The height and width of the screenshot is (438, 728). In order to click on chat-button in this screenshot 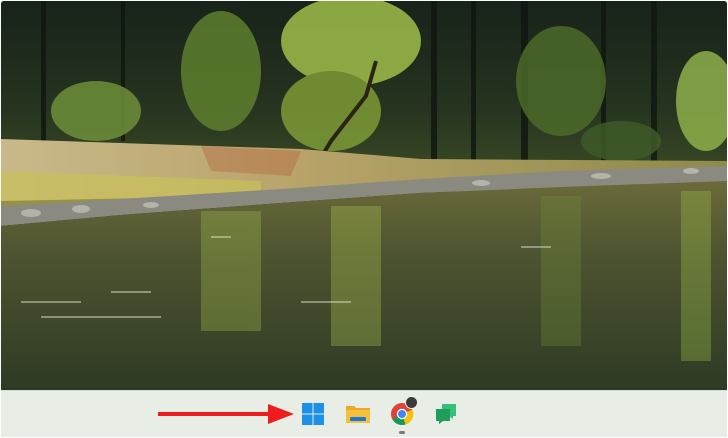, I will do `click(446, 414)`.